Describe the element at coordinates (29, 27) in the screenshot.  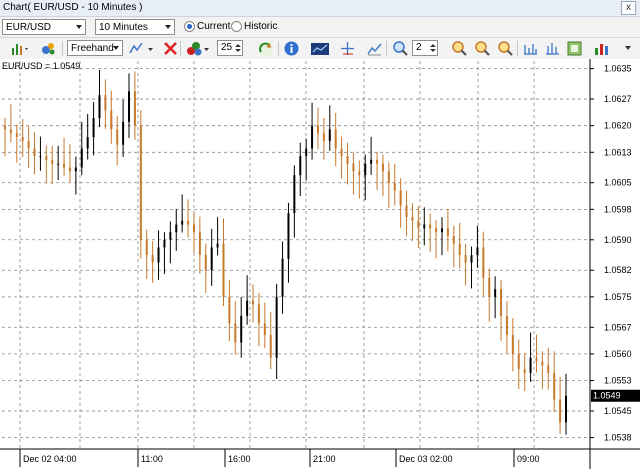
I see `symbol-value: EUR/USD` at that location.